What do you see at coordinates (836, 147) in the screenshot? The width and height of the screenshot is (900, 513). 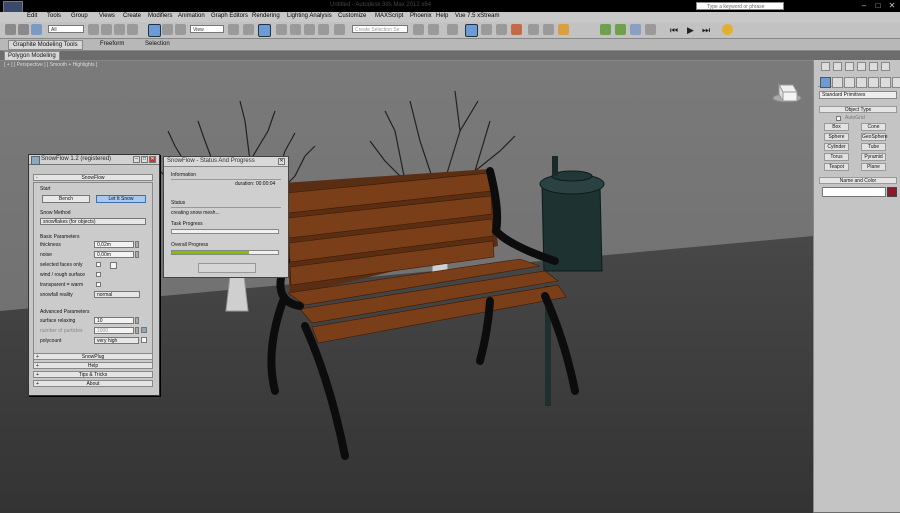 I see `cylinder-button: Cylinder` at bounding box center [836, 147].